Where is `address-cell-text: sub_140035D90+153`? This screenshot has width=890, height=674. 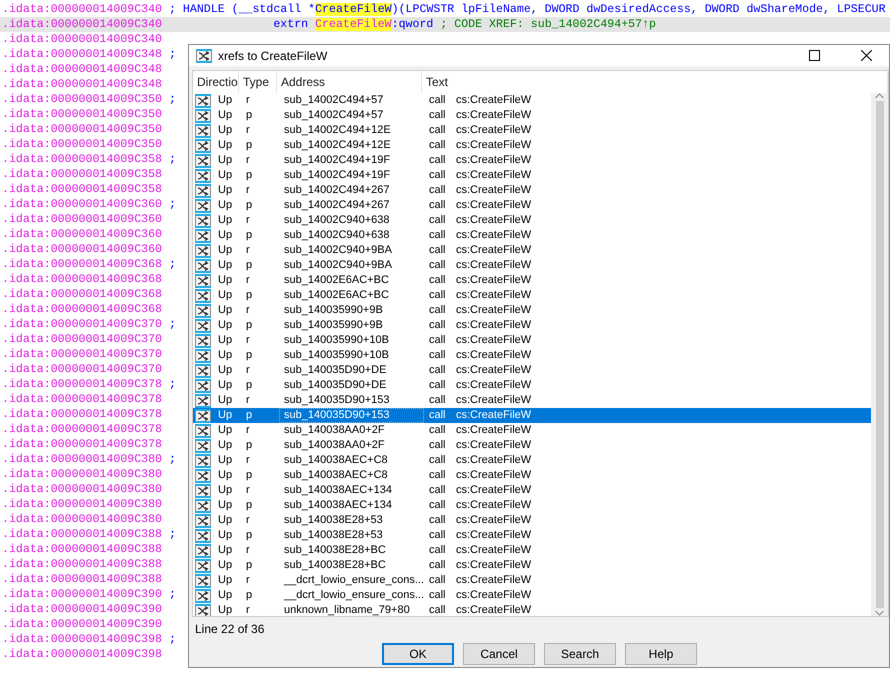
address-cell-text: sub_140035D90+153 is located at coordinates (337, 400).